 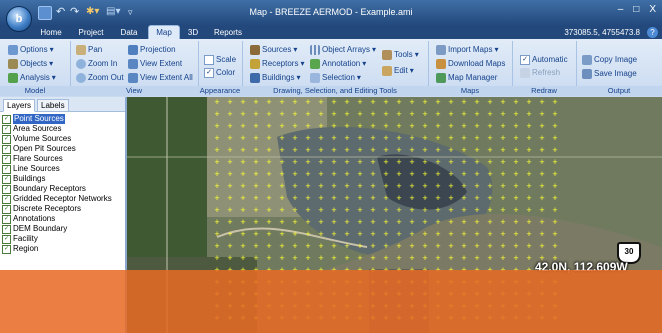 What do you see at coordinates (470, 64) in the screenshot?
I see `download-maps-button: Download Maps` at bounding box center [470, 64].